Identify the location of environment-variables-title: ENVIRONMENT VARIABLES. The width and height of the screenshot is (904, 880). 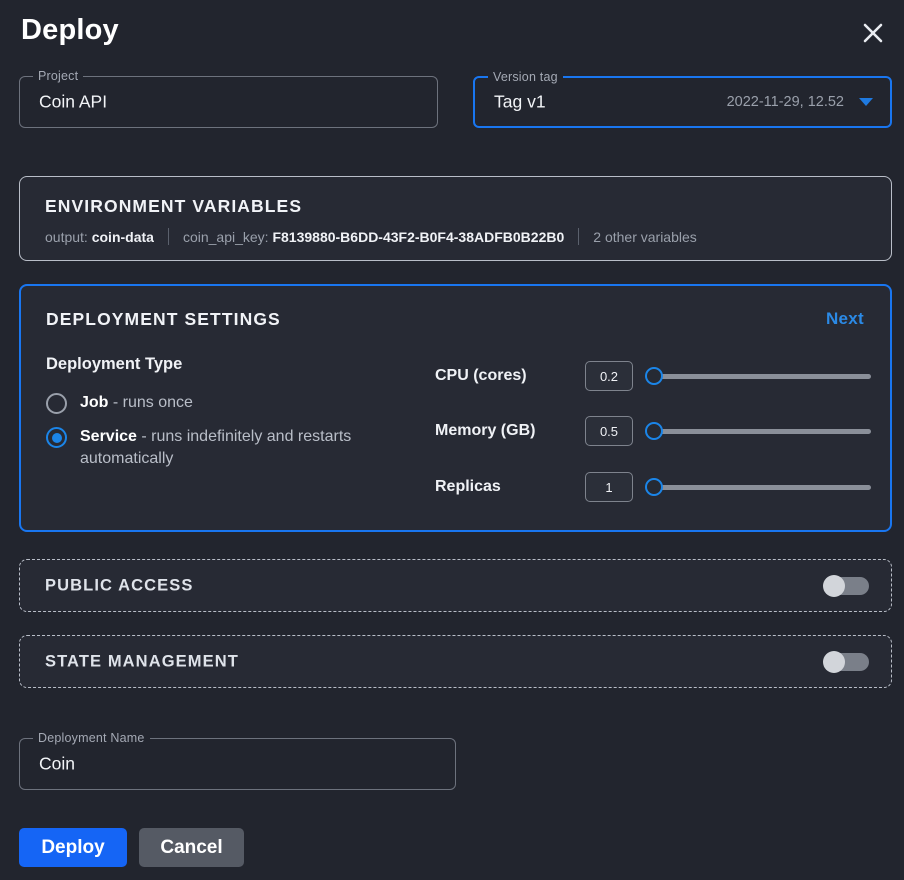
(174, 206).